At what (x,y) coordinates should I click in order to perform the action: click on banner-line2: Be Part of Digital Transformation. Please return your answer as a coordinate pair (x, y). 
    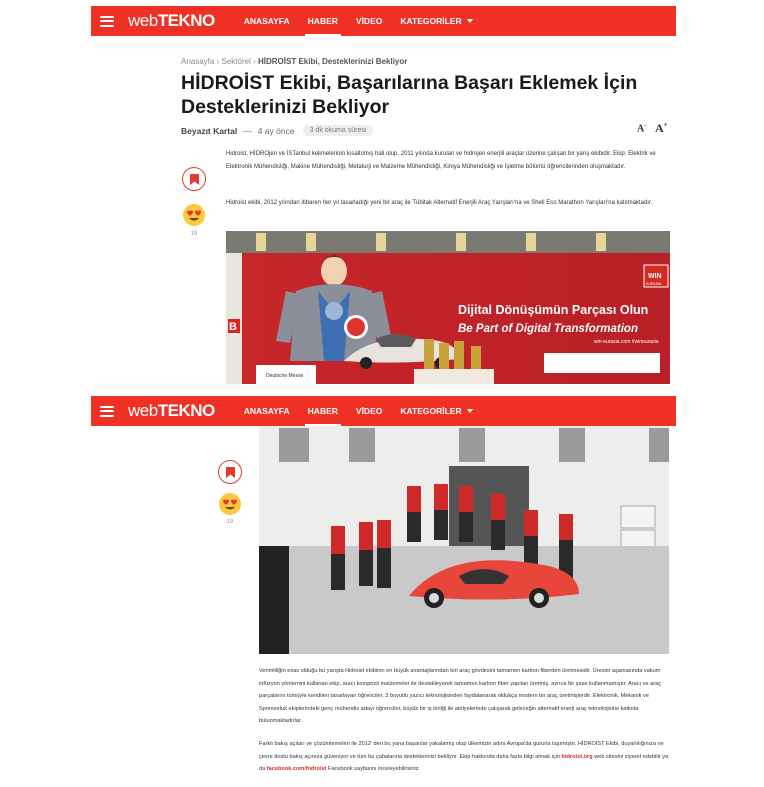
    Looking at the image, I should click on (548, 329).